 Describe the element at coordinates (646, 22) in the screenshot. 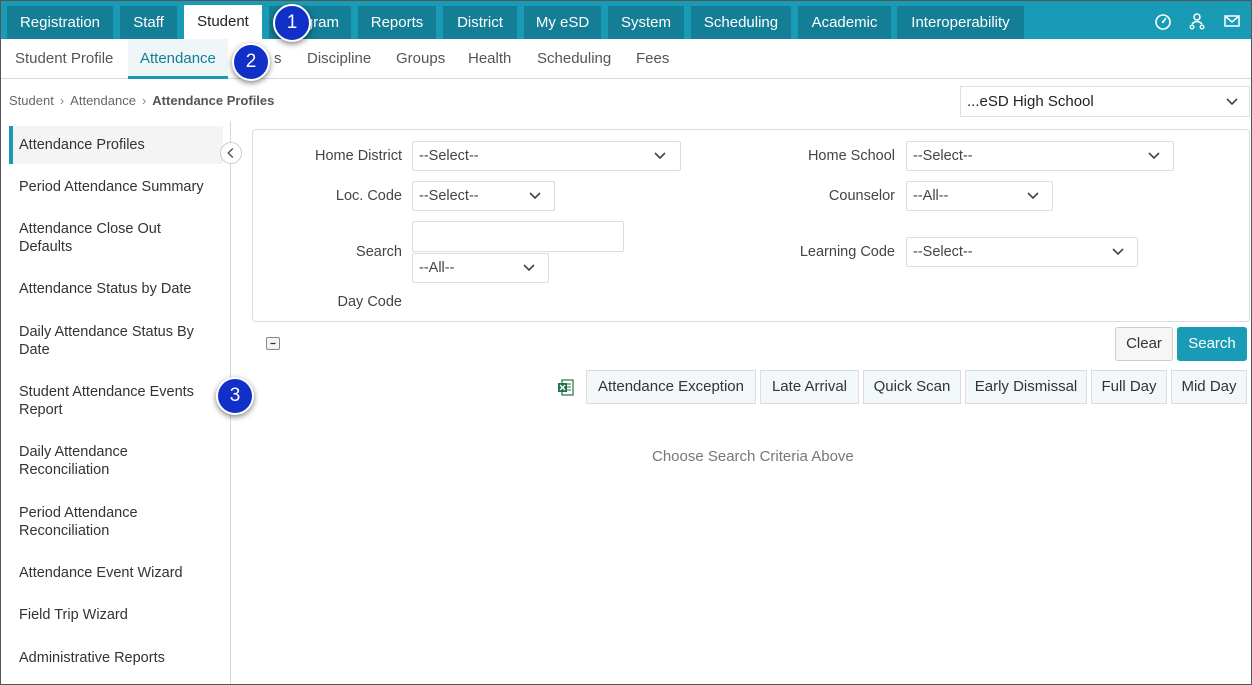

I see `top-tab-system: System` at that location.